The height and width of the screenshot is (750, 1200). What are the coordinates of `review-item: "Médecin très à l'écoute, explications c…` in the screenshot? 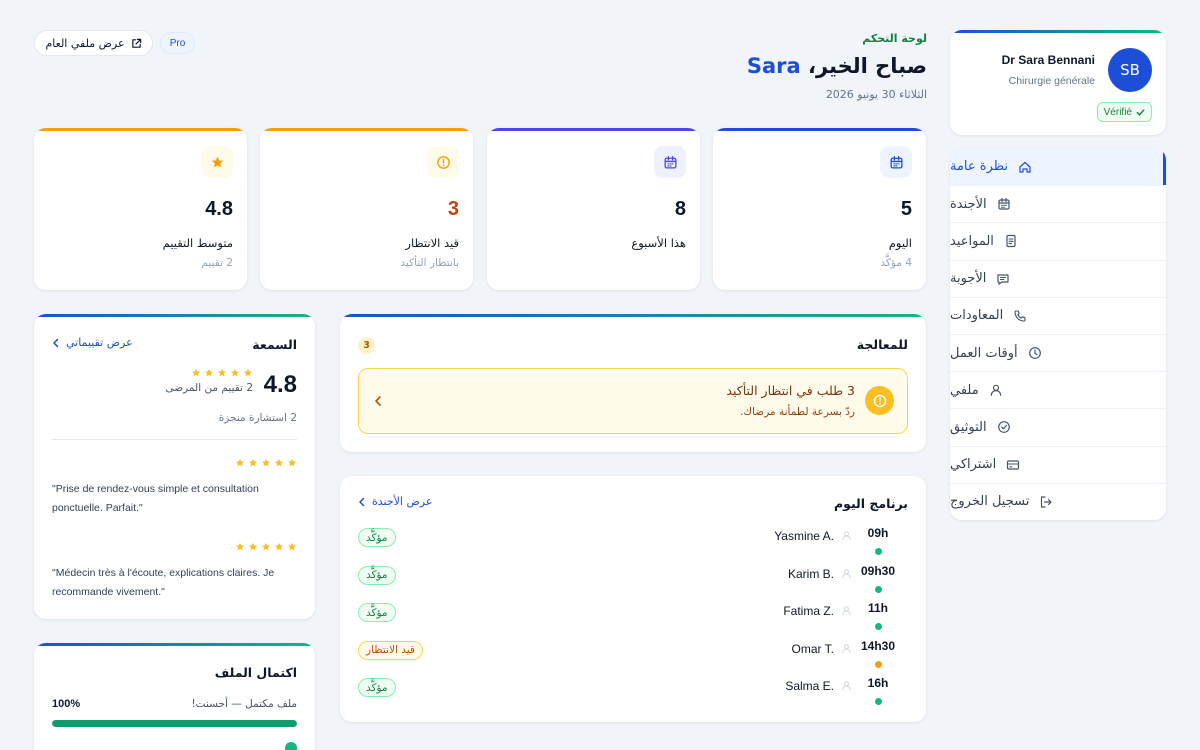 It's located at (174, 577).